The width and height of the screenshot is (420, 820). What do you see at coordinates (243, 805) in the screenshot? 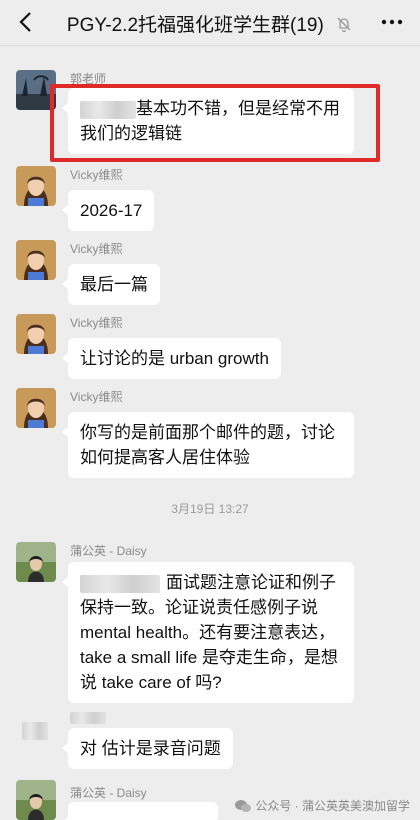
I see `wechat-icon` at bounding box center [243, 805].